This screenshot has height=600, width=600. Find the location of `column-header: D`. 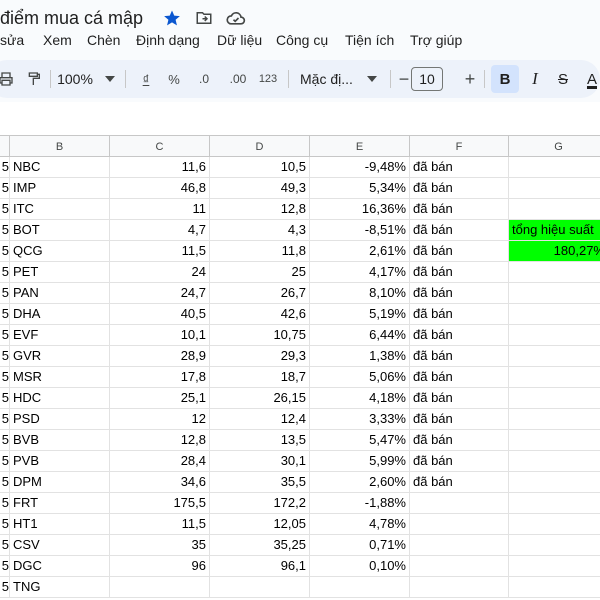

column-header: D is located at coordinates (260, 146).